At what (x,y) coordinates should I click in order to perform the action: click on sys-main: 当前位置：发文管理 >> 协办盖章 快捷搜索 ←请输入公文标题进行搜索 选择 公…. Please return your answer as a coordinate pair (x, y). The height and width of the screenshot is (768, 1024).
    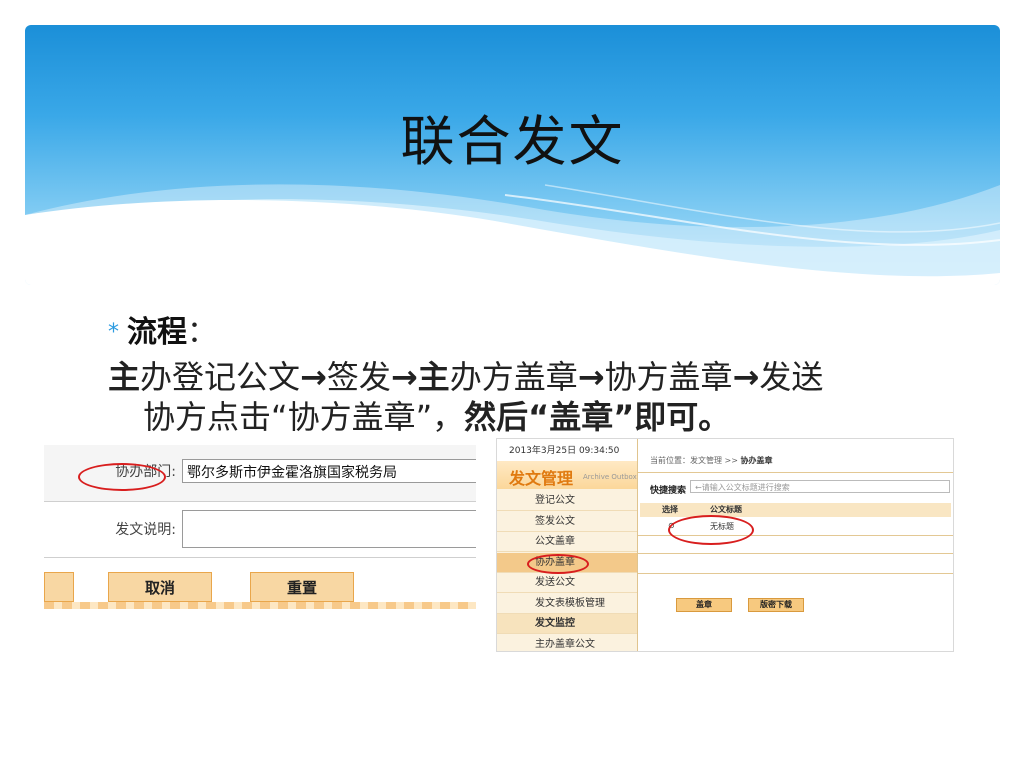
    Looking at the image, I should click on (795, 545).